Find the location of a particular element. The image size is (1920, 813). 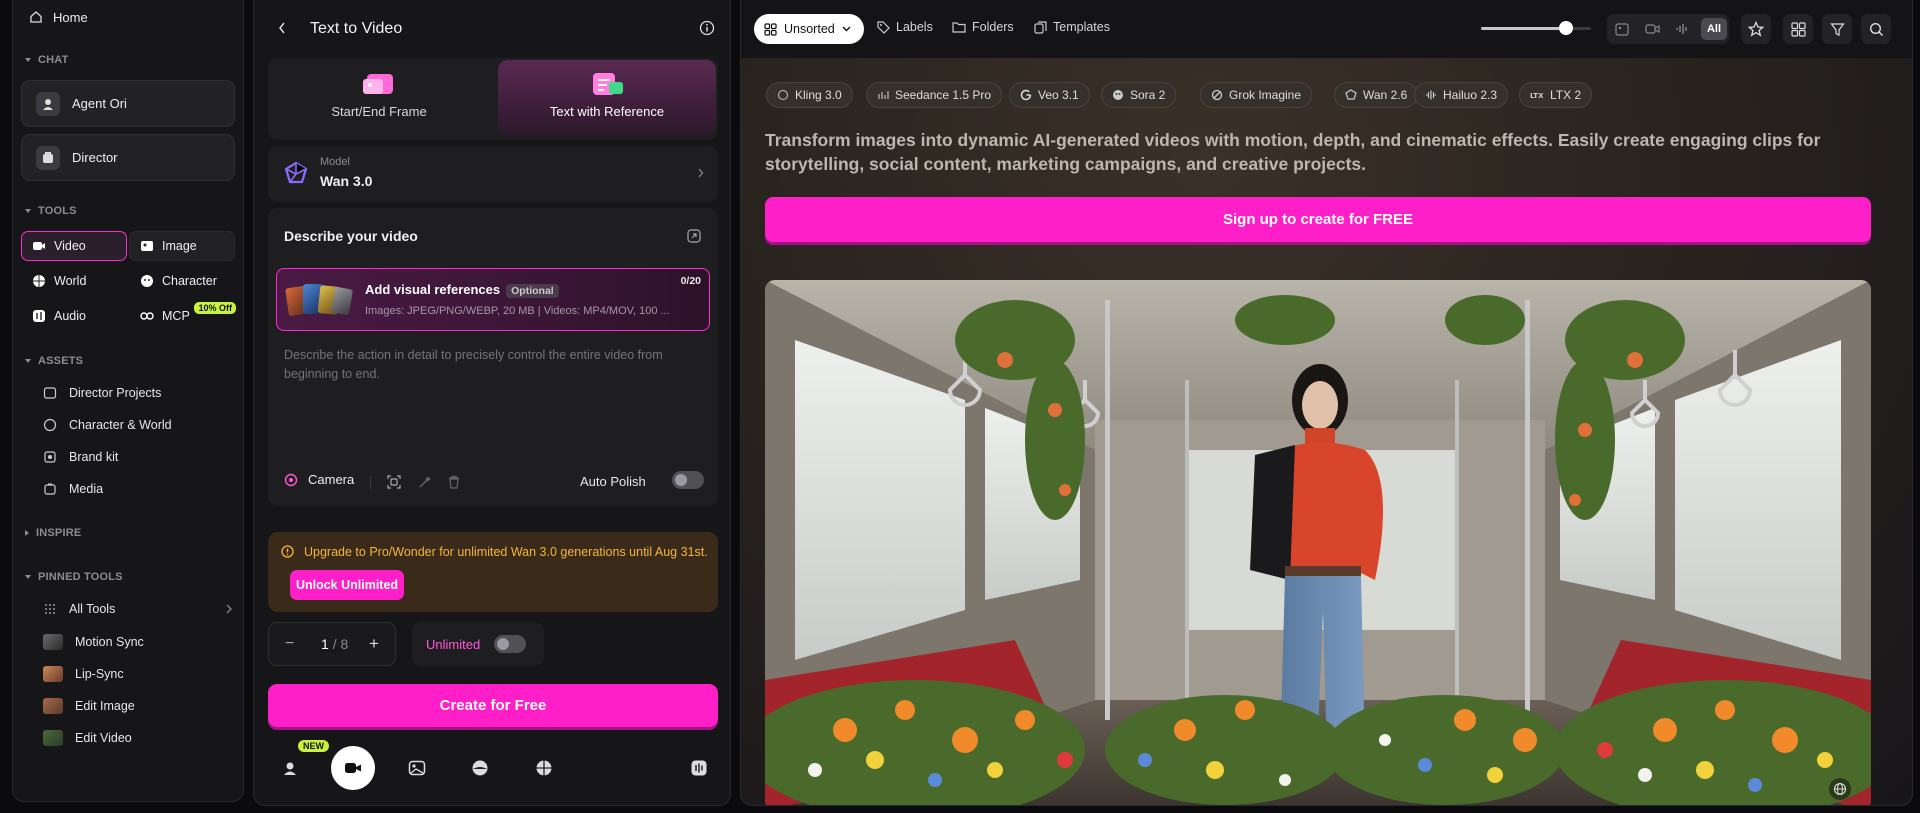

model-chip-hailuo: Hailuo 2.3 is located at coordinates (1461, 95).